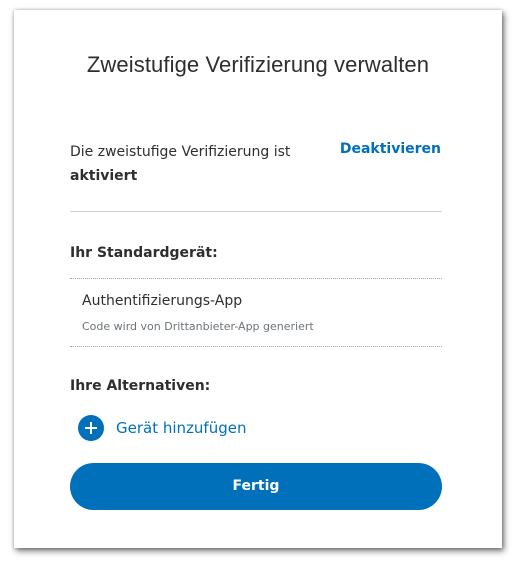 The height and width of the screenshot is (566, 517). Describe the element at coordinates (256, 486) in the screenshot. I see `done-button: Fertig` at that location.